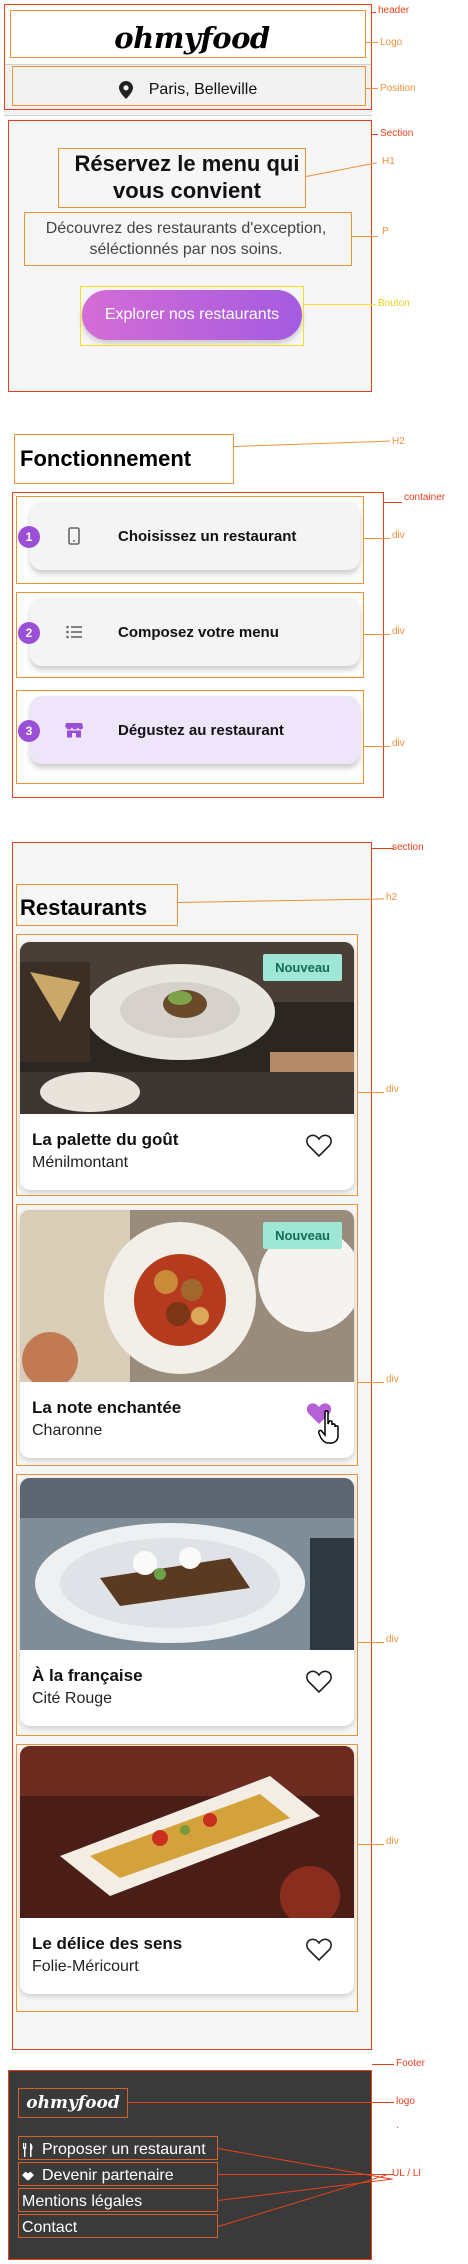 Image resolution: width=468 pixels, height=2264 pixels. I want to click on step-label: Dégustez au restaurant, so click(201, 730).